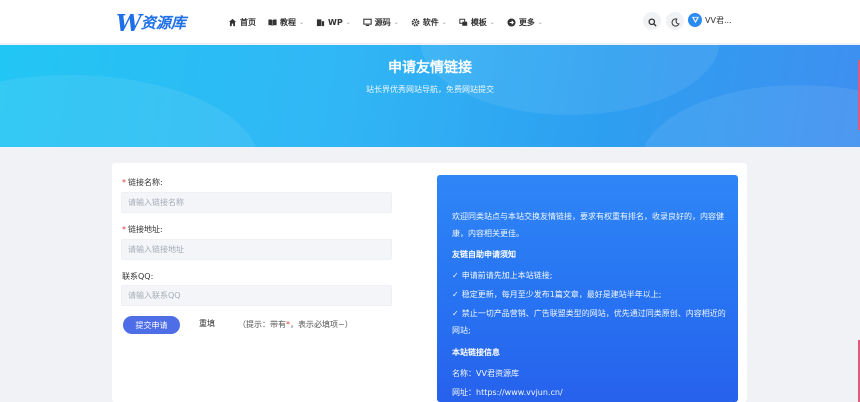 The image size is (860, 402). I want to click on dark-mode-toggle, so click(675, 21).